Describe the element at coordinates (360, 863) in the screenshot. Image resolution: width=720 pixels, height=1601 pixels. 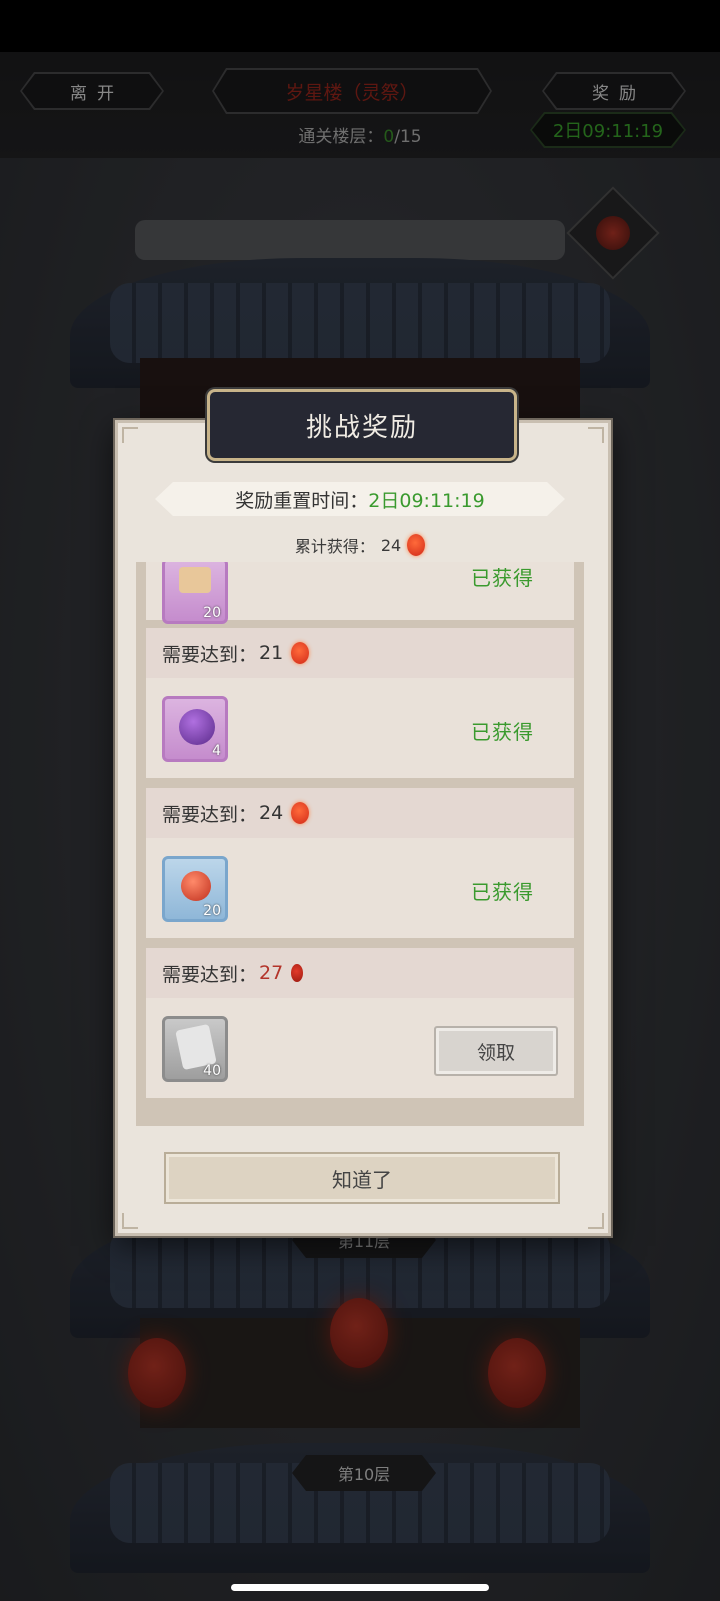
I see `reward-card: 需要达到： 24 20 已获得` at that location.